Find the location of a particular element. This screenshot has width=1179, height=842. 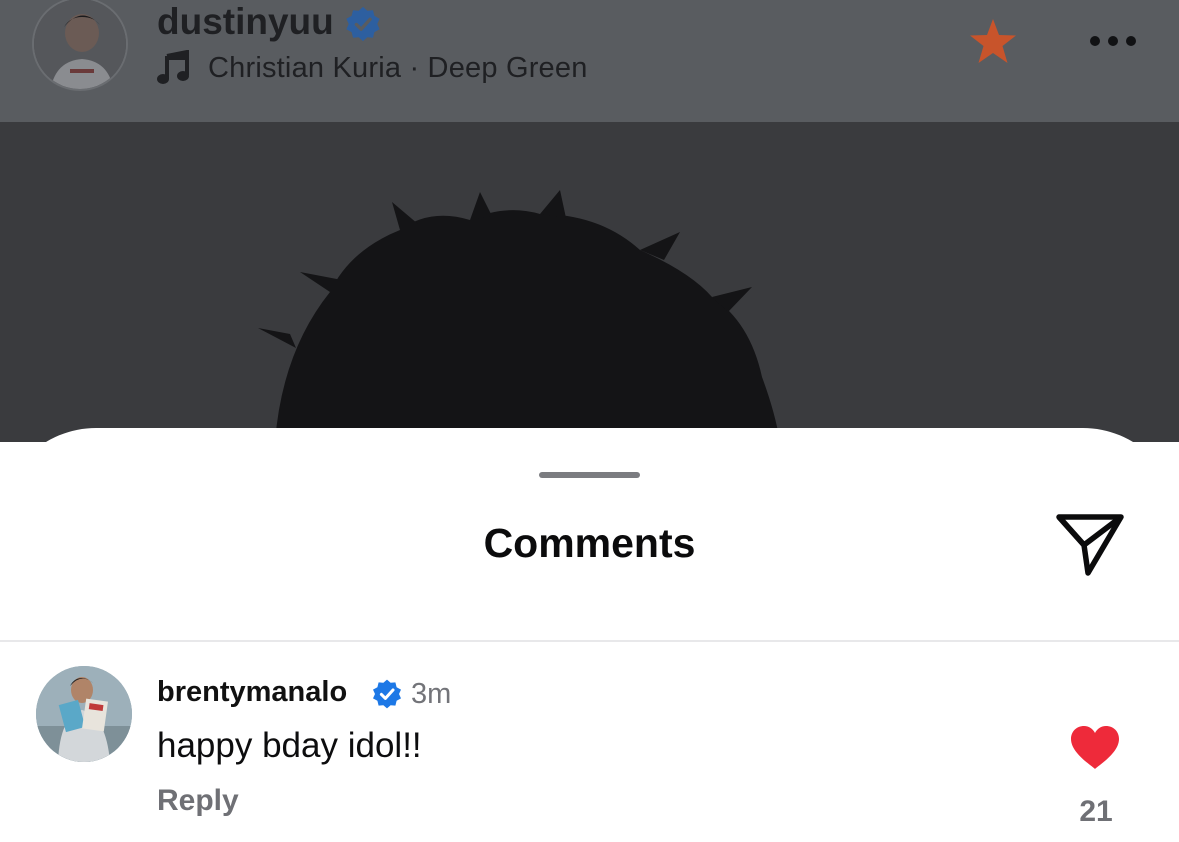

reply-button: Reply is located at coordinates (198, 801).